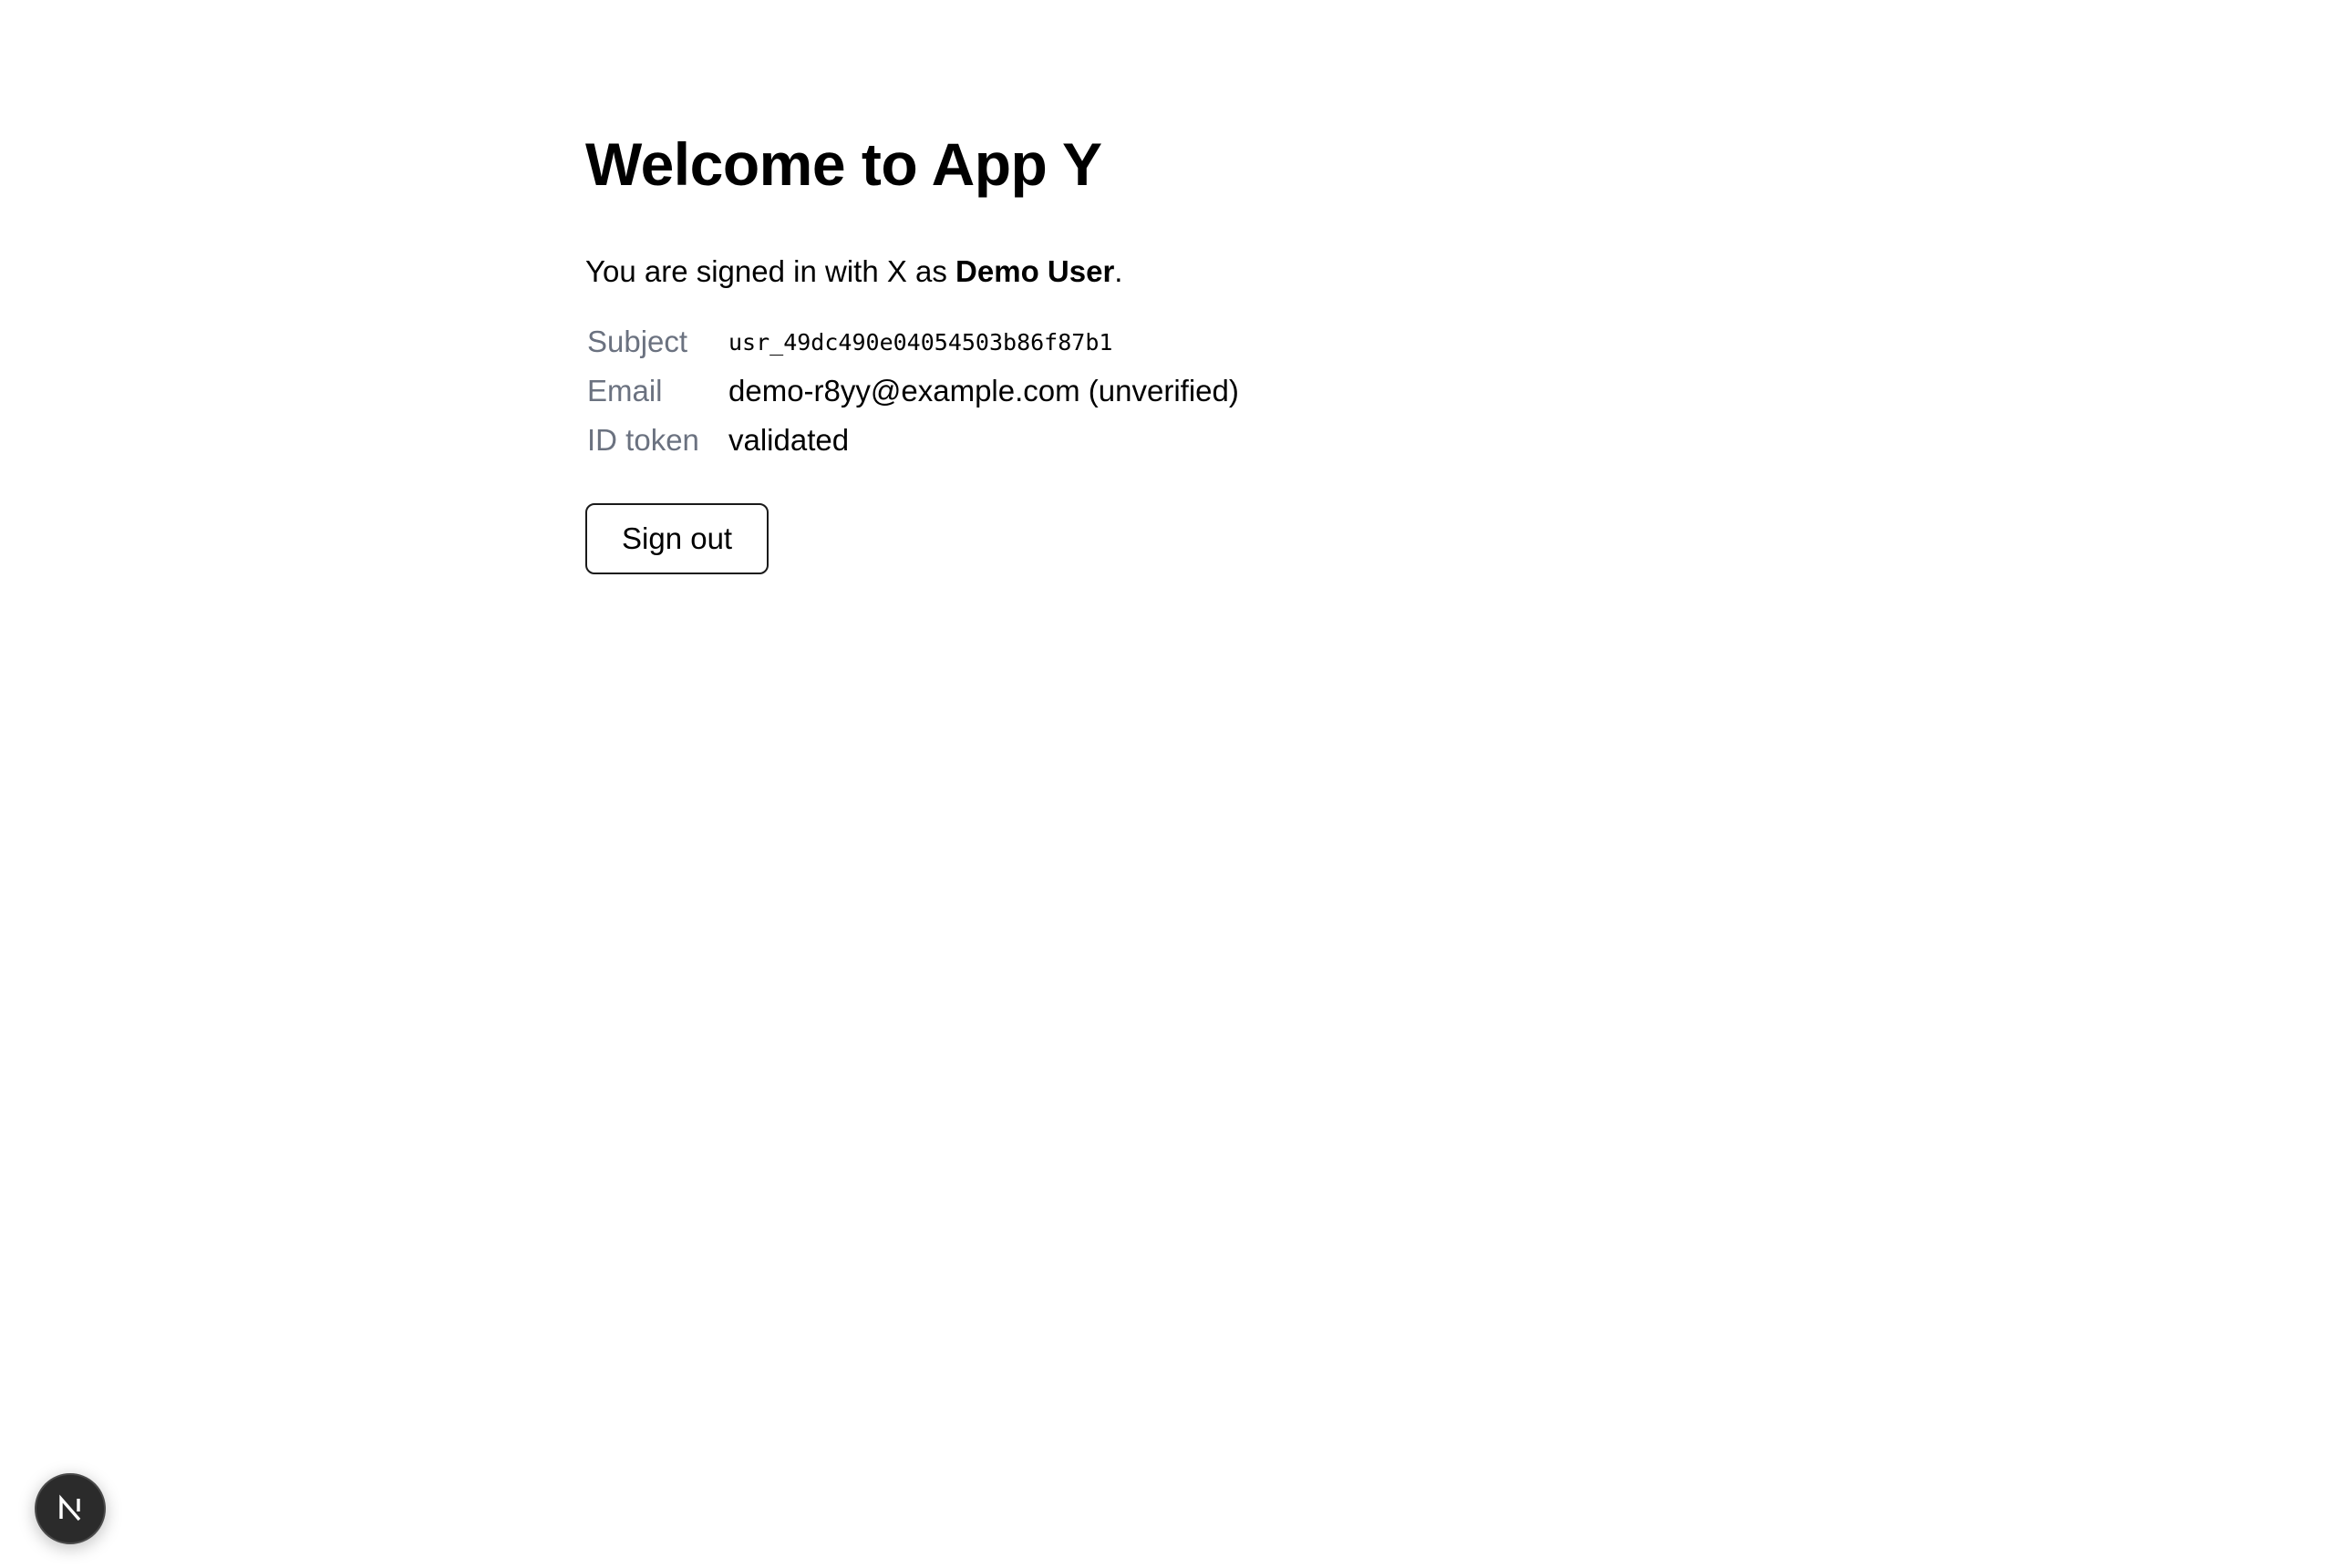 The height and width of the screenshot is (1568, 2334). I want to click on detail-row-subject: Subject usr_49dc490e04054503b86f87b1, so click(912, 341).